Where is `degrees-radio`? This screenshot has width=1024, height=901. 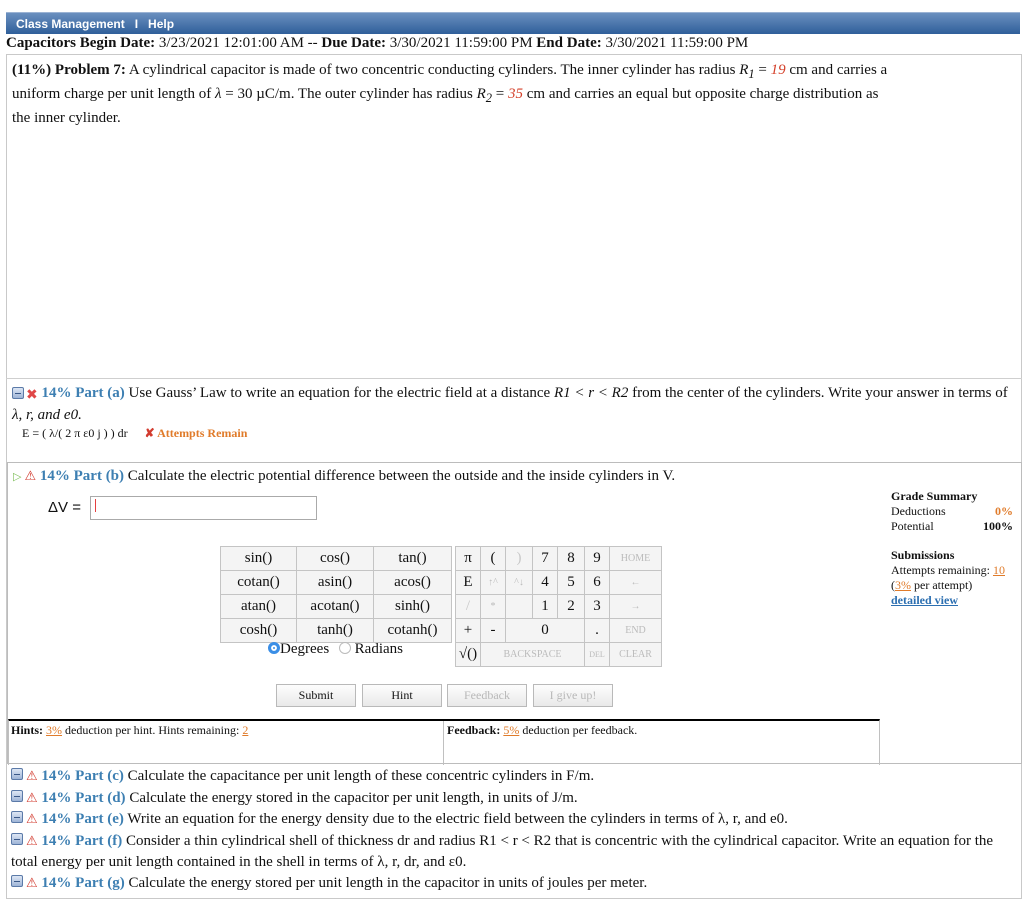
degrees-radio is located at coordinates (274, 648).